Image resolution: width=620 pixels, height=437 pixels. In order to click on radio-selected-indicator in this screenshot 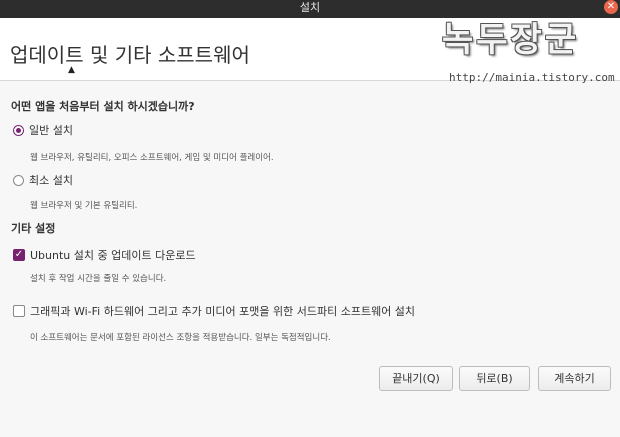, I will do `click(18, 130)`.